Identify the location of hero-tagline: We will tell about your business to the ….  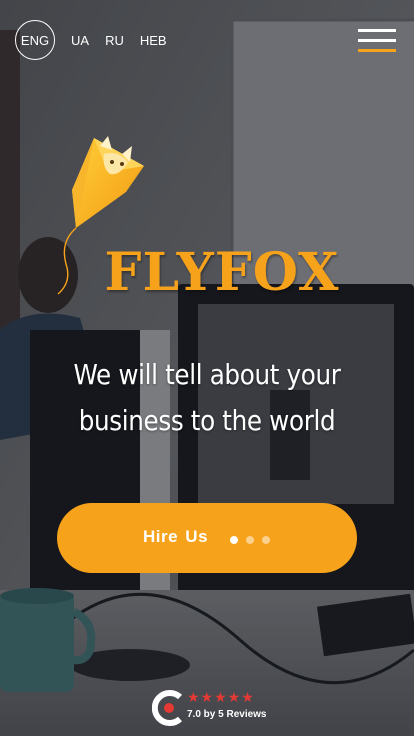
(207, 398).